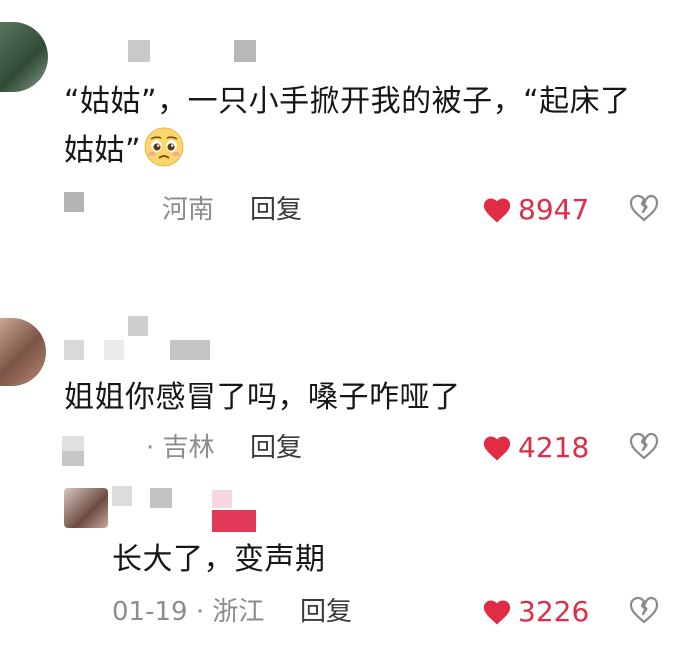 Image resolution: width=690 pixels, height=656 pixels. I want to click on like-count: 4218, so click(554, 447).